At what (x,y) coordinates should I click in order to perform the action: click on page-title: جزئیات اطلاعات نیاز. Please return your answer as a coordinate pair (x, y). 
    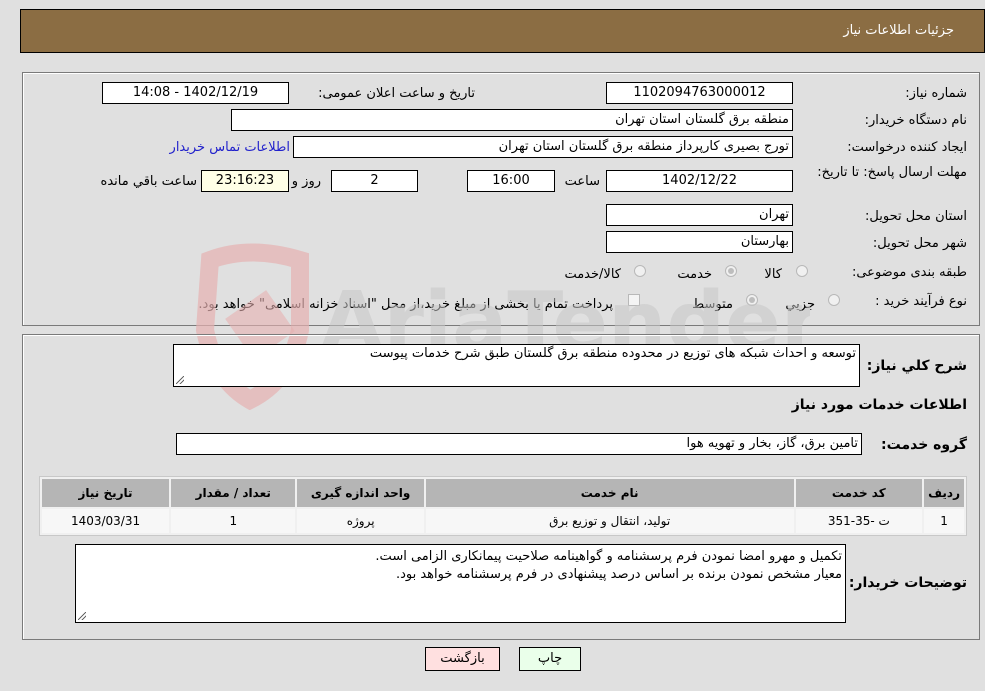
    Looking at the image, I should click on (898, 30).